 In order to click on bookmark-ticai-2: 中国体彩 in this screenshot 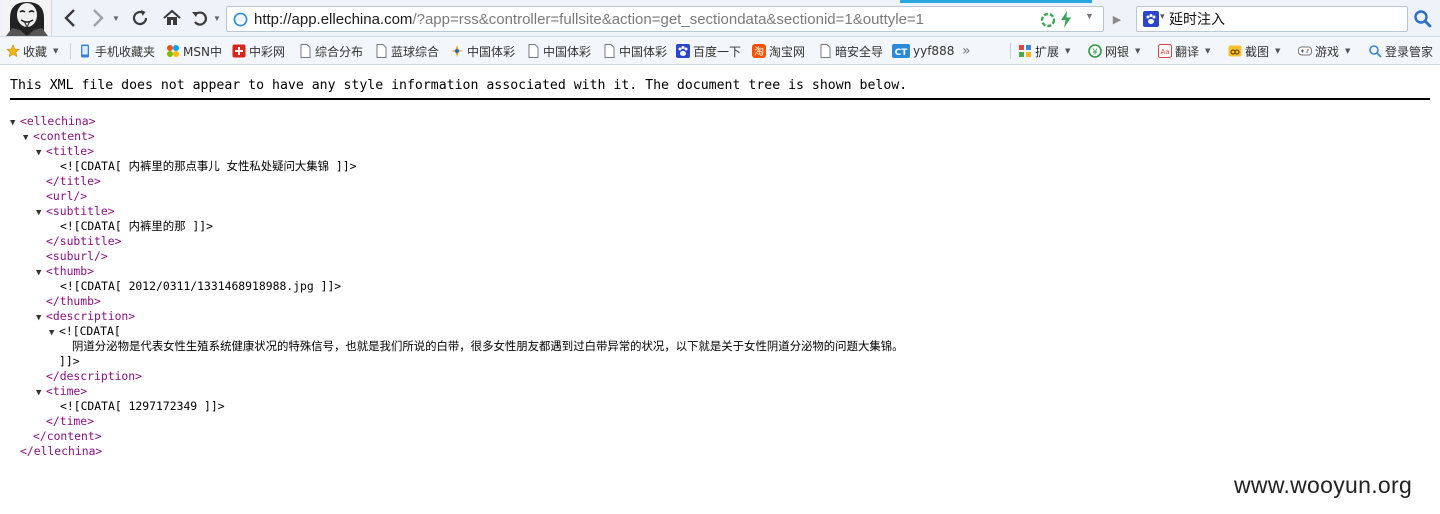, I will do `click(558, 51)`.